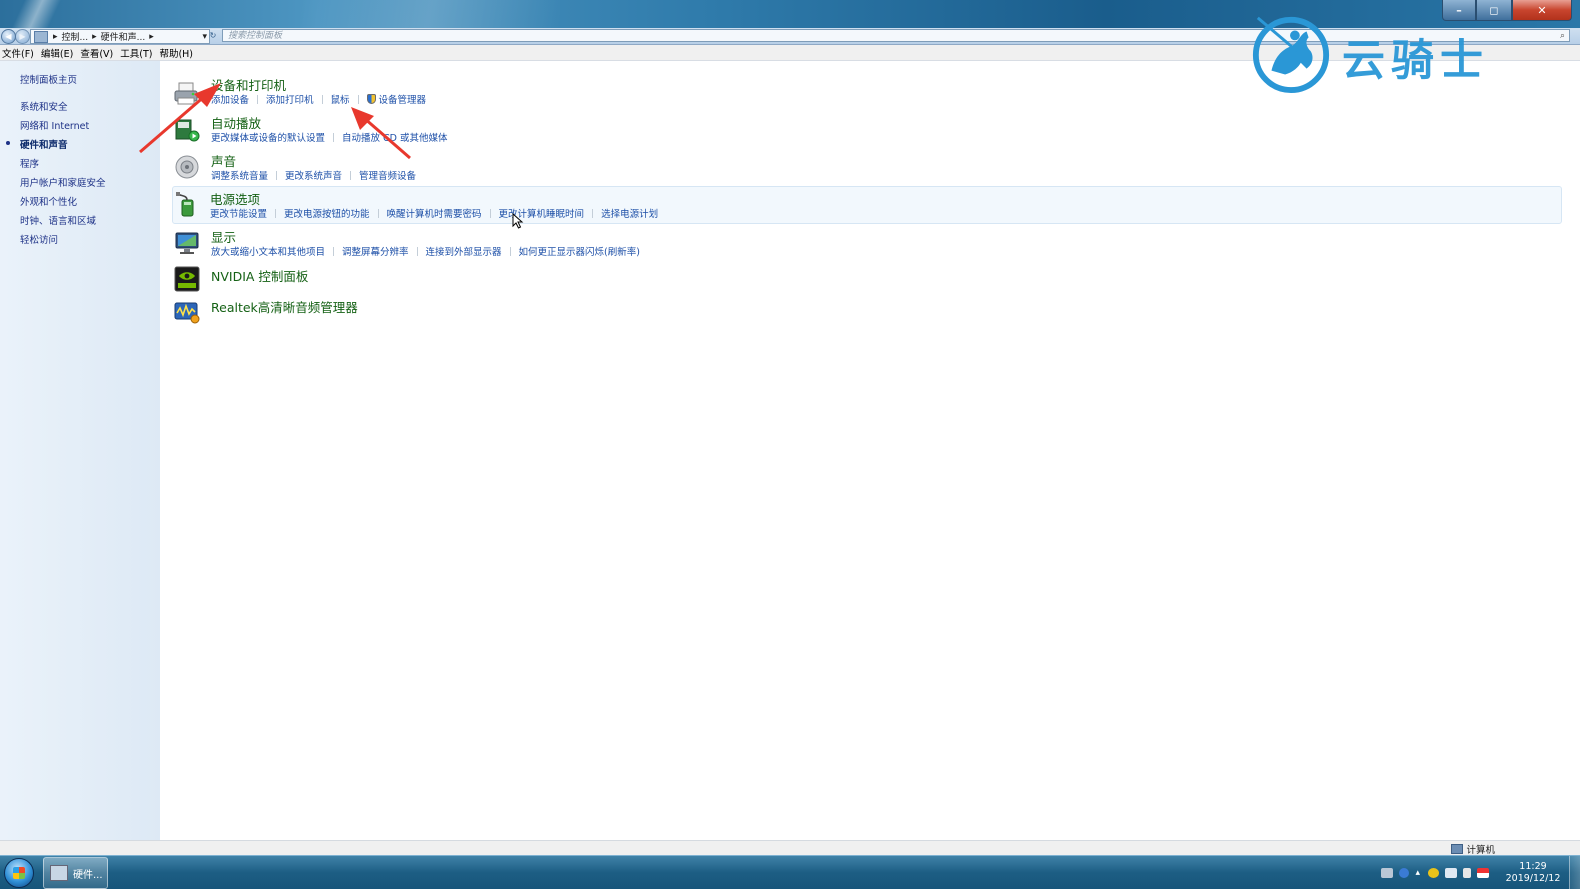 This screenshot has height=889, width=1580. I want to click on breadcrumb: ▸ 控制... ▸ 硬件和声... ▸ ▾, so click(120, 36).